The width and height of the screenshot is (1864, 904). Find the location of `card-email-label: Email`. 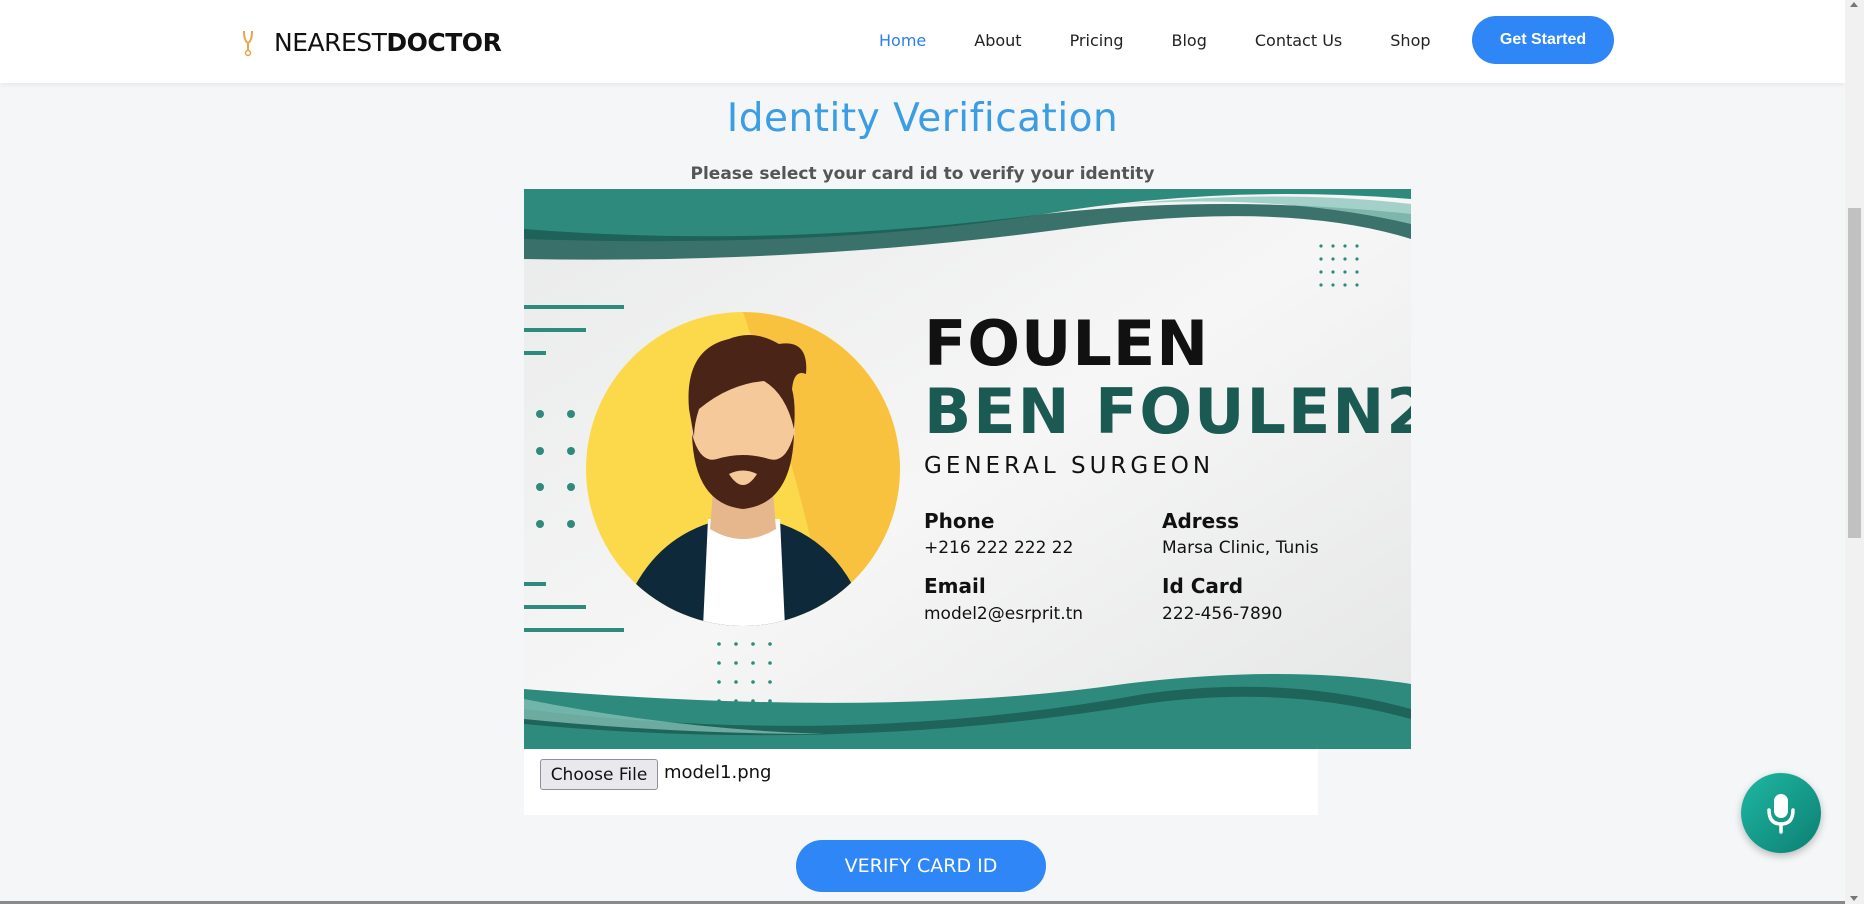

card-email-label: Email is located at coordinates (955, 586).